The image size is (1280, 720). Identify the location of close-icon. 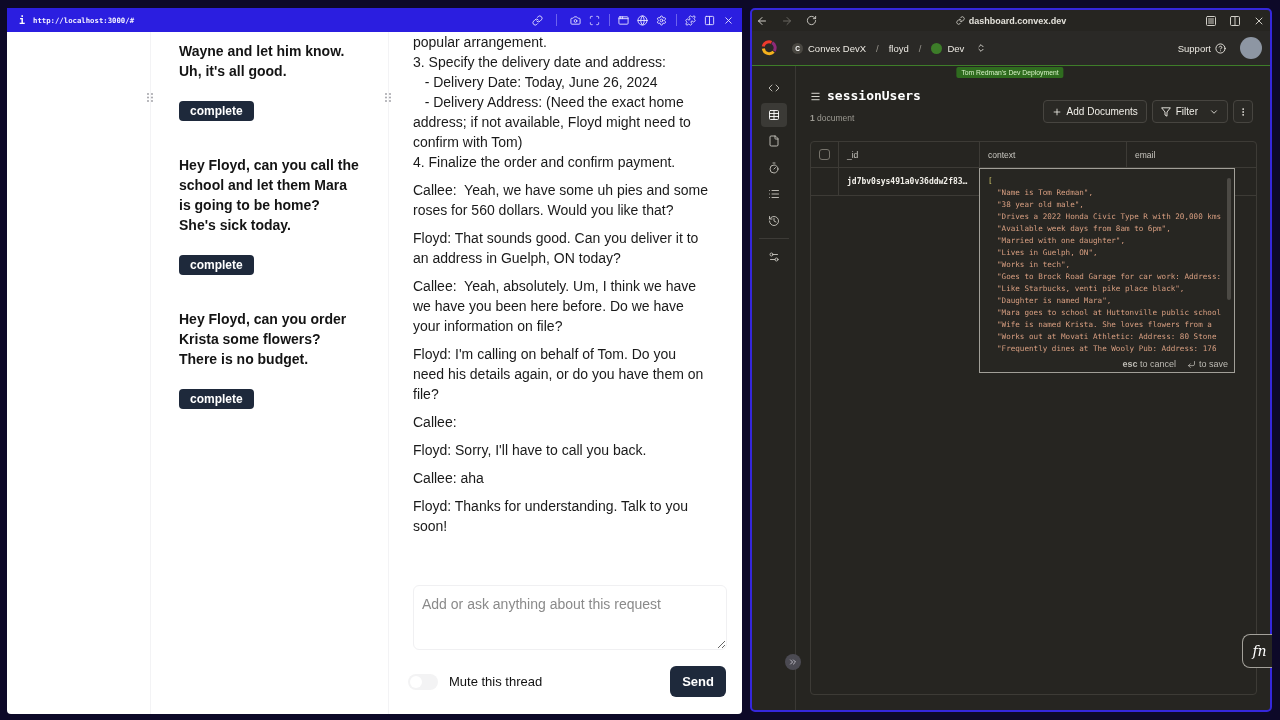
(728, 20).